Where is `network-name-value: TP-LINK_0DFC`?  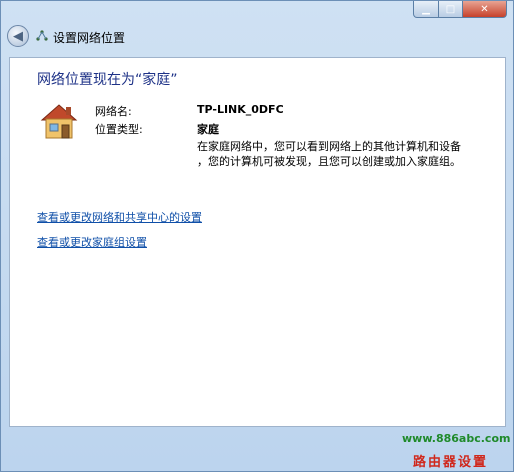
network-name-value: TP-LINK_0DFC is located at coordinates (240, 109).